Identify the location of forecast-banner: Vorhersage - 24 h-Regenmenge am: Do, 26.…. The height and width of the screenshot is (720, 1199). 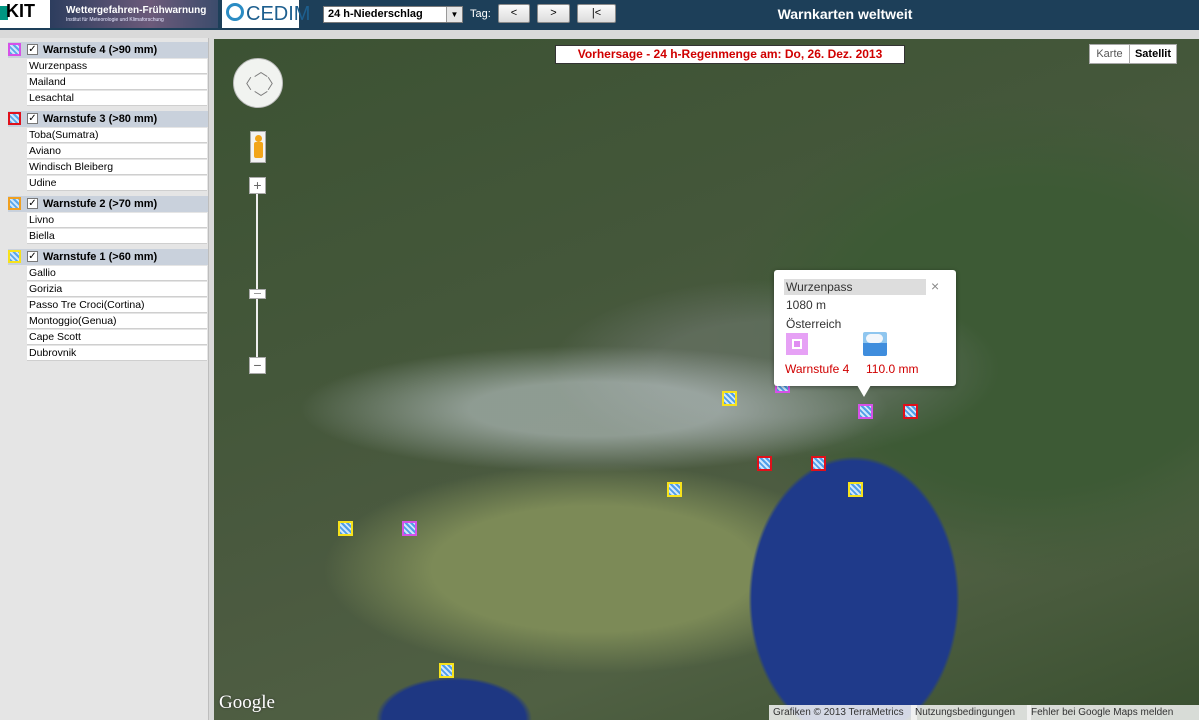
(730, 54).